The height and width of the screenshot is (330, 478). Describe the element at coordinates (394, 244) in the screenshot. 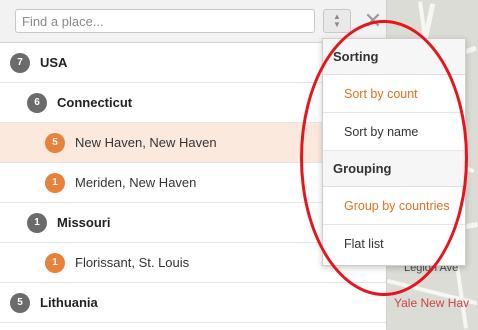

I see `flat-list-option: Flat list` at that location.